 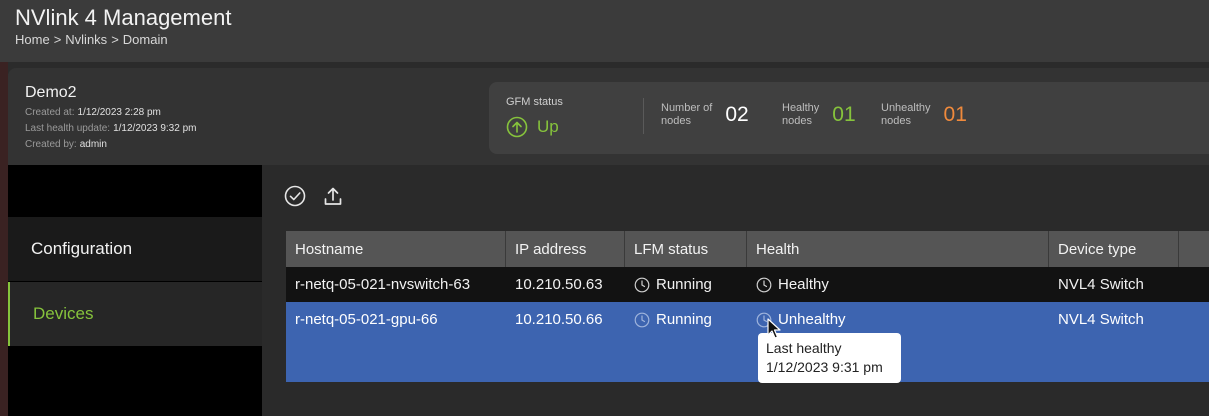 I want to click on breadcrumb: Home > Nvlinks > Domain, so click(x=91, y=39).